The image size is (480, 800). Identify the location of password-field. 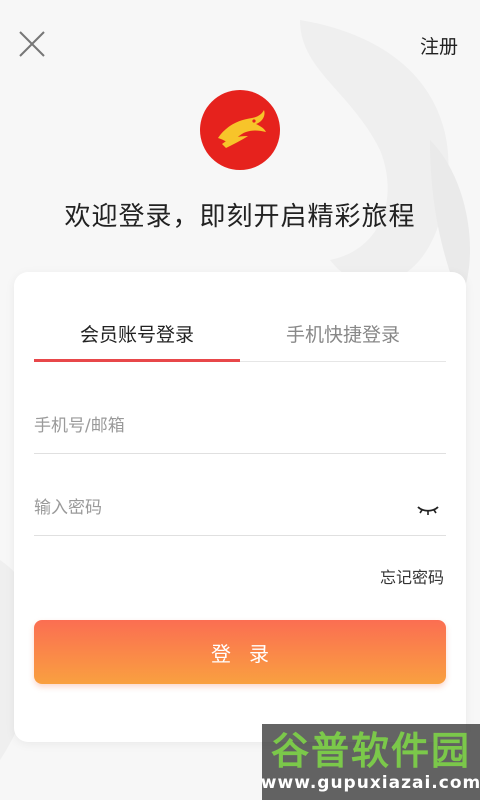
(240, 509).